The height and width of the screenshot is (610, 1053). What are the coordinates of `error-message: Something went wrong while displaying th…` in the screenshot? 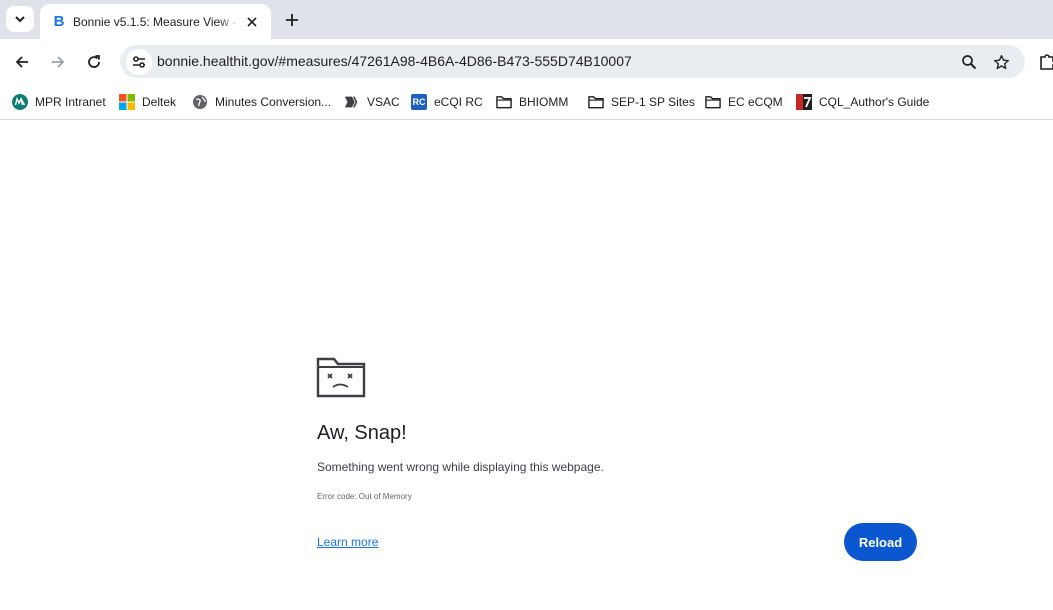 It's located at (460, 467).